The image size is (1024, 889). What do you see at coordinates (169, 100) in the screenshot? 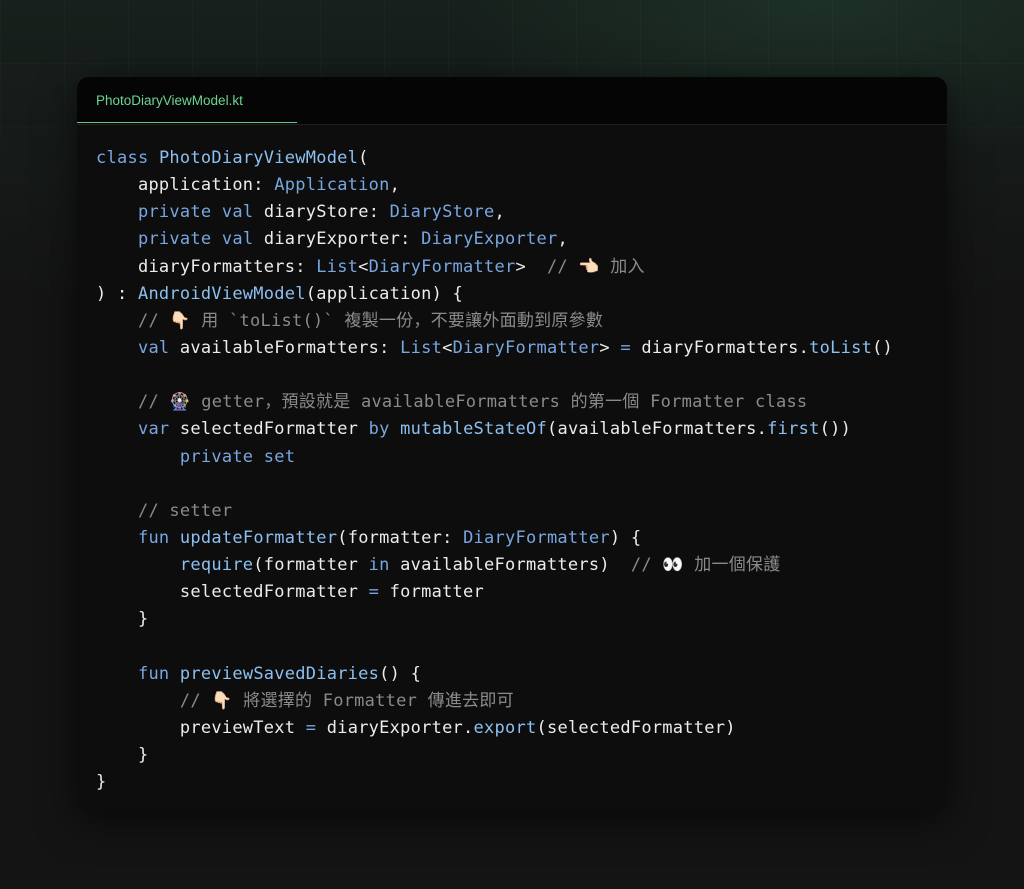
I see `tab-file-label: PhotoDiaryViewModel.kt` at bounding box center [169, 100].